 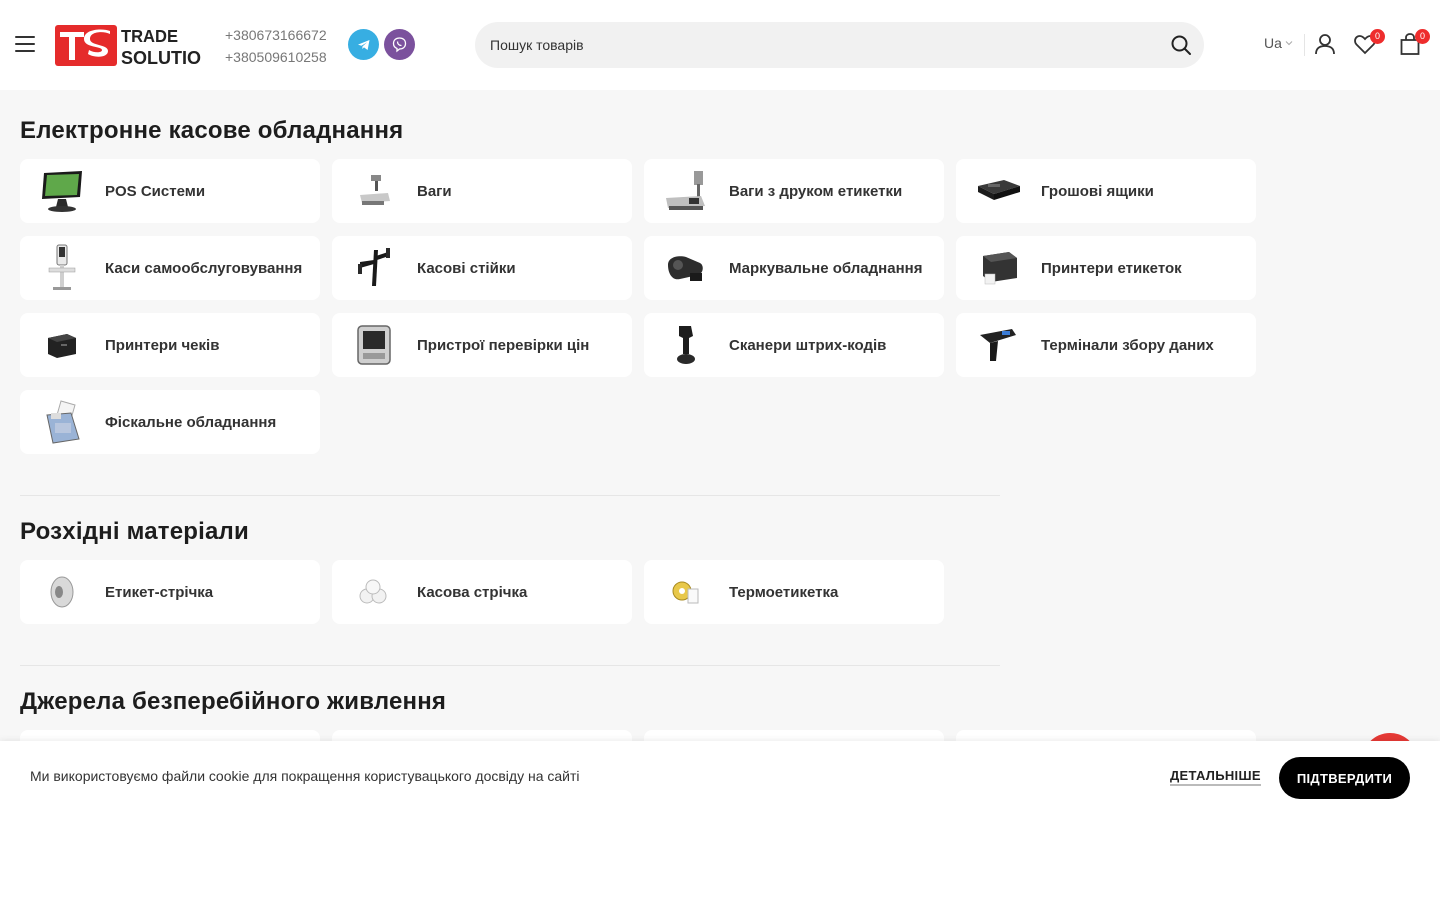 What do you see at coordinates (374, 592) in the screenshot?
I see `receipt-rolls-icon` at bounding box center [374, 592].